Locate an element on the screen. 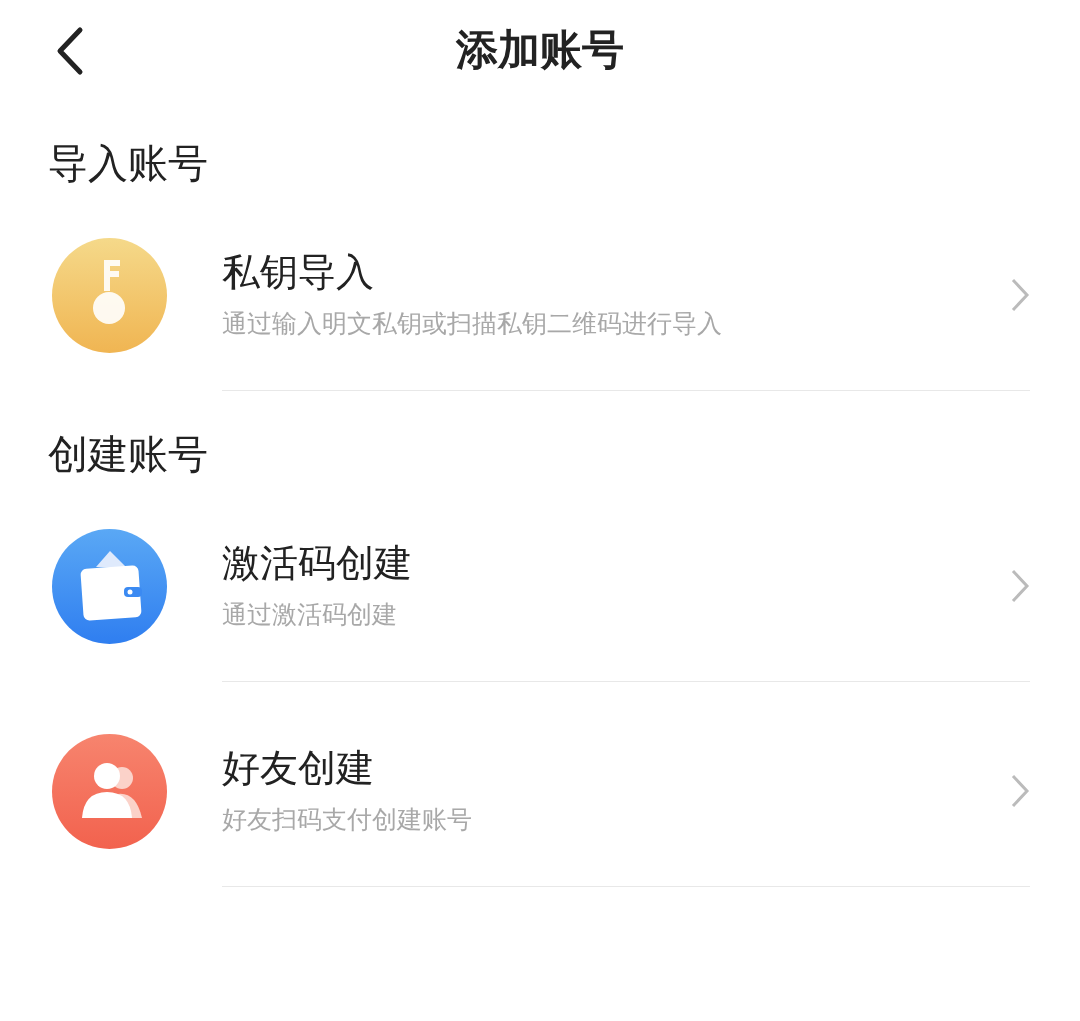  item-description: 好友扫码支付创建账号 is located at coordinates (347, 820).